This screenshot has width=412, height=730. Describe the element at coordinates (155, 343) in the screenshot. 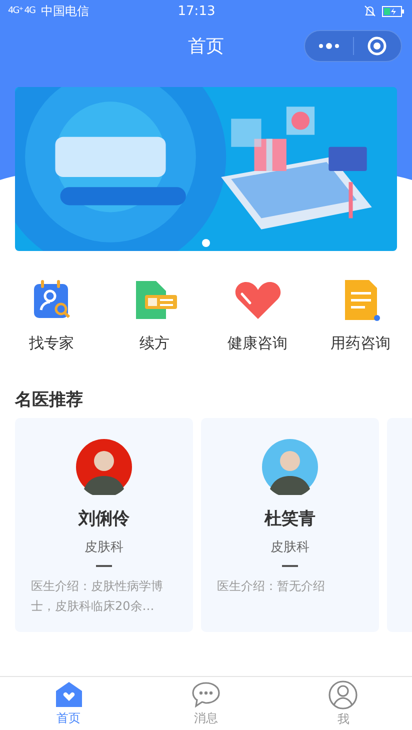

I see `shortcut-label: 续方` at that location.